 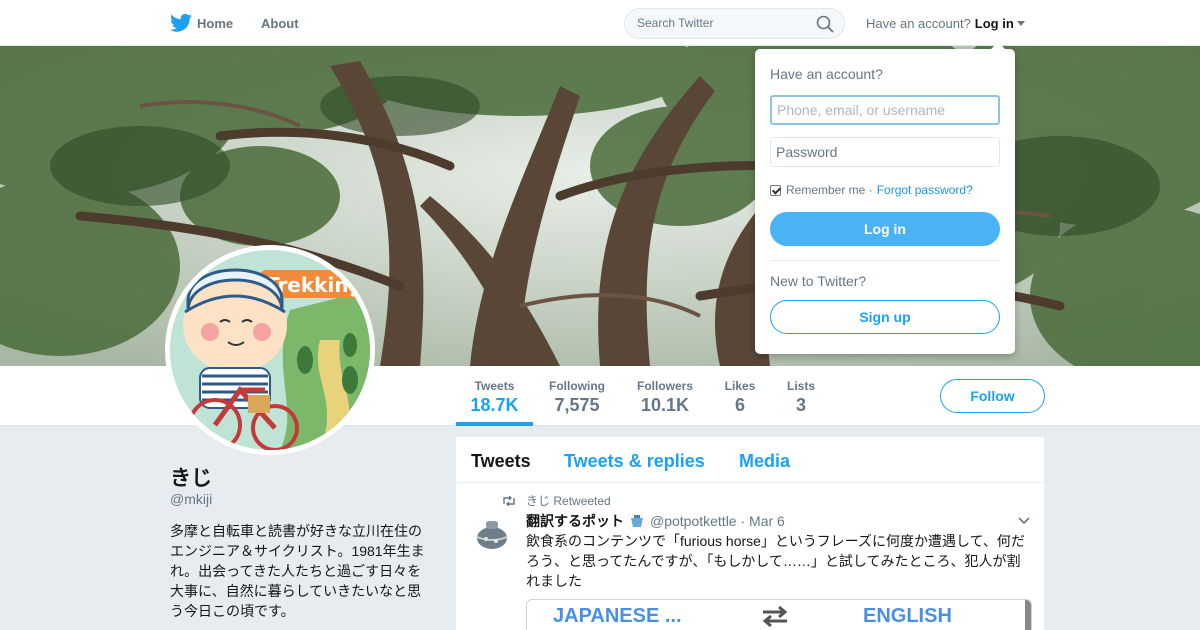 I want to click on signup-button: Sign up, so click(x=885, y=317).